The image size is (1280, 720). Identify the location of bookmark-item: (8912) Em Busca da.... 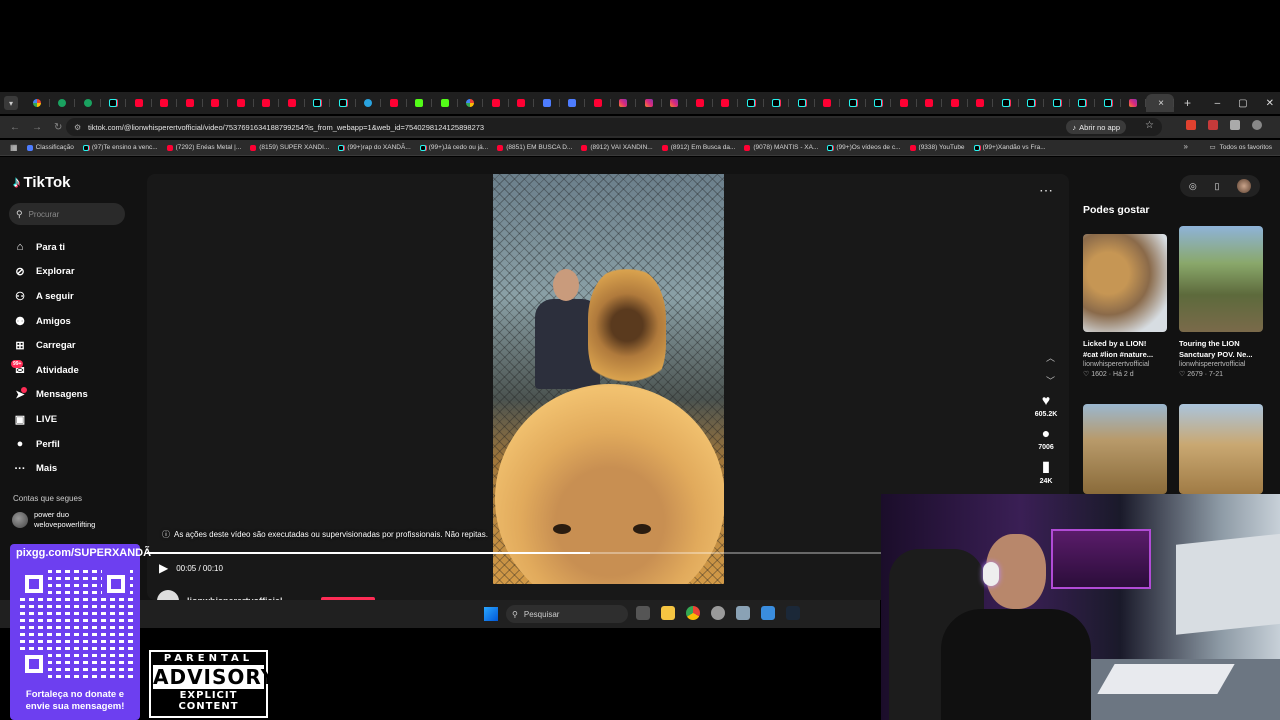
(698, 147).